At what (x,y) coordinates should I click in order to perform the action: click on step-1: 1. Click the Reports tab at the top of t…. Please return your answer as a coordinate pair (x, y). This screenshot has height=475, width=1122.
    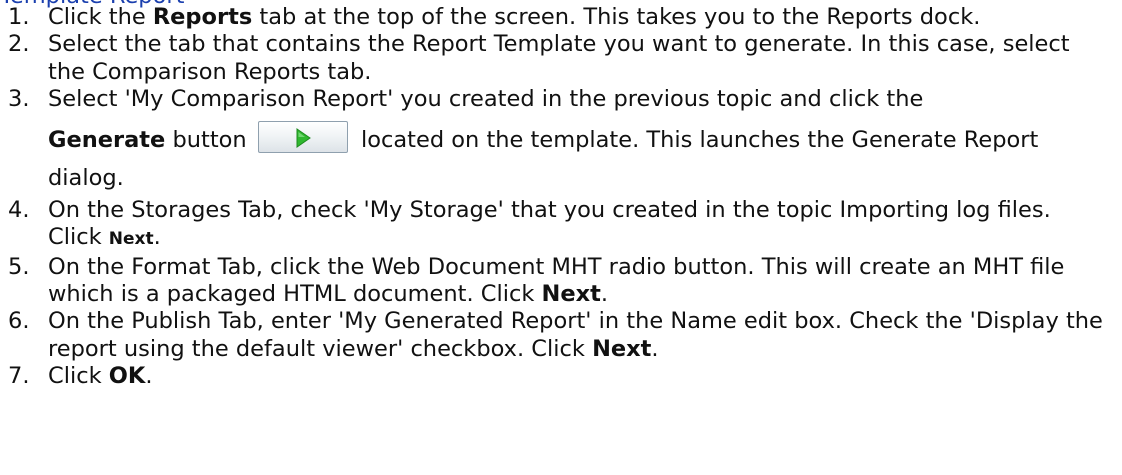
    Looking at the image, I should click on (555, 17).